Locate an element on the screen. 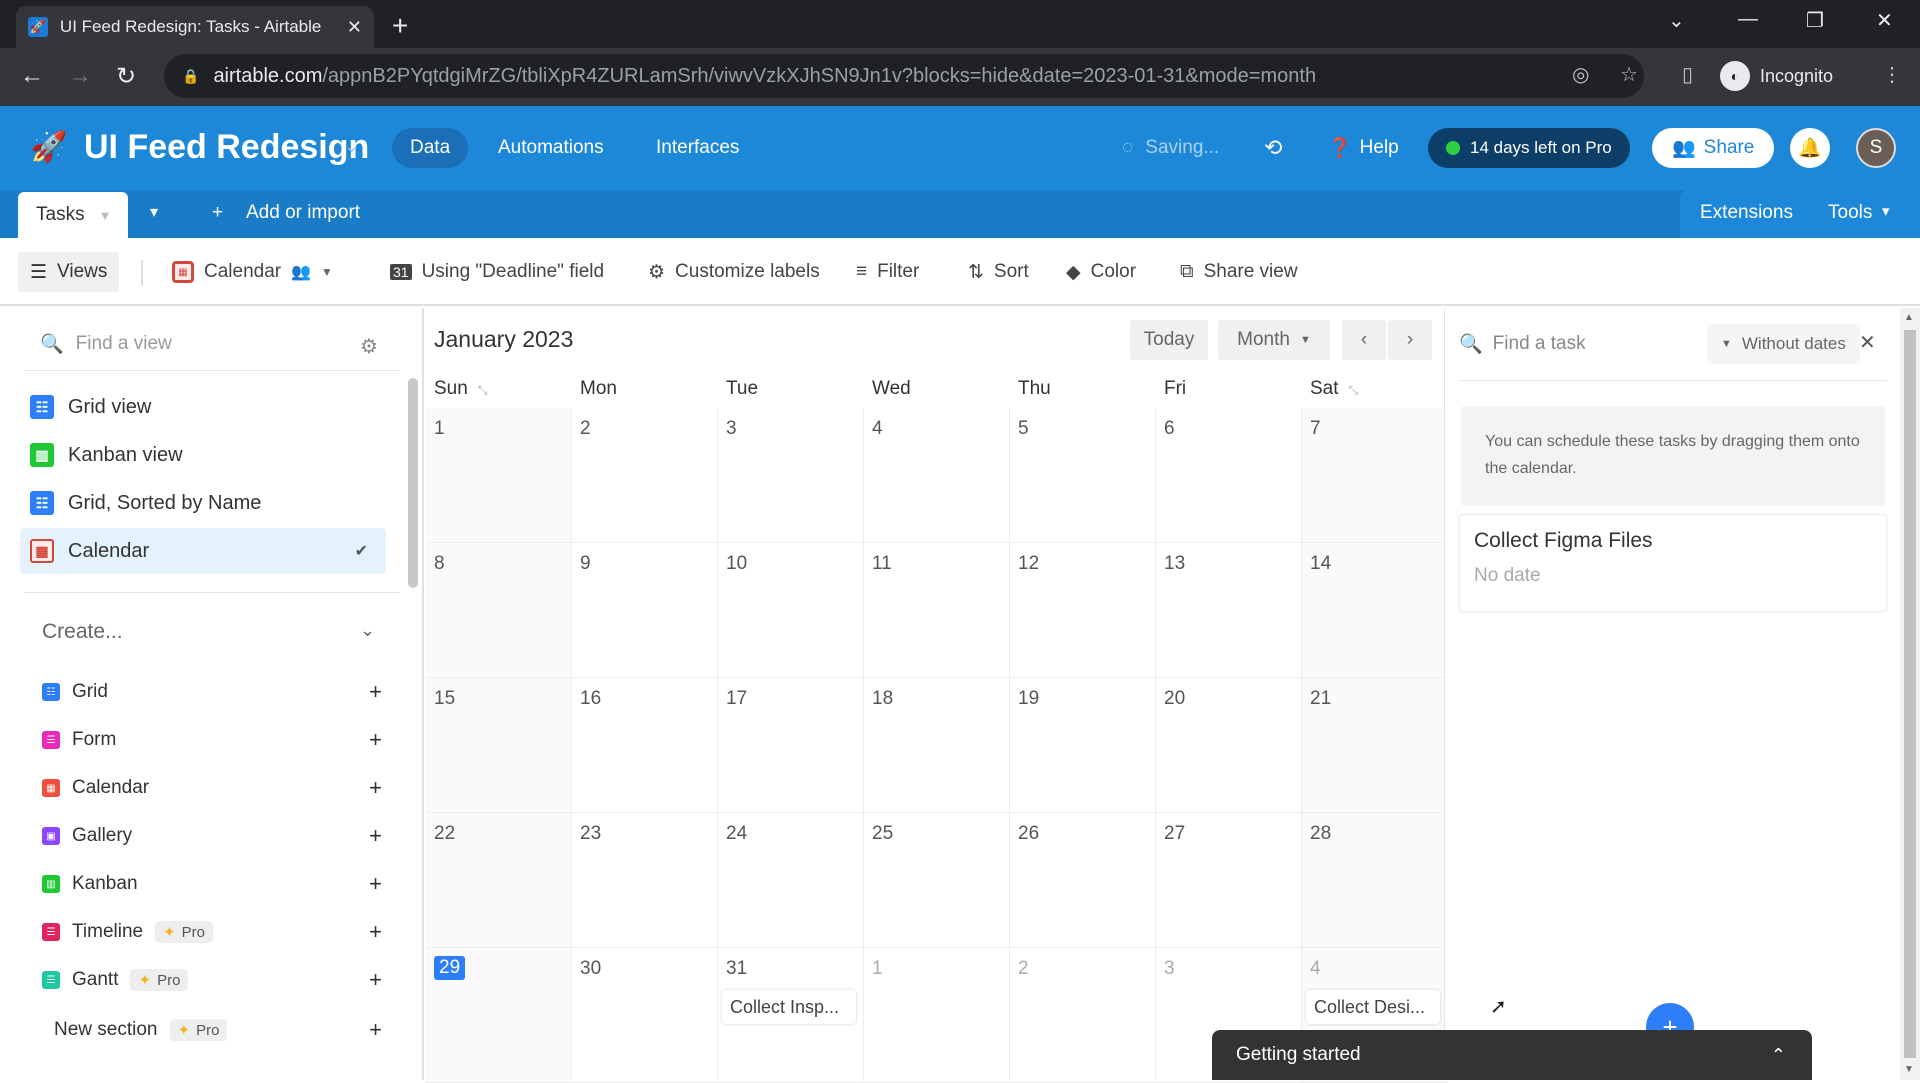  history-icon: ⟲ is located at coordinates (1273, 148).